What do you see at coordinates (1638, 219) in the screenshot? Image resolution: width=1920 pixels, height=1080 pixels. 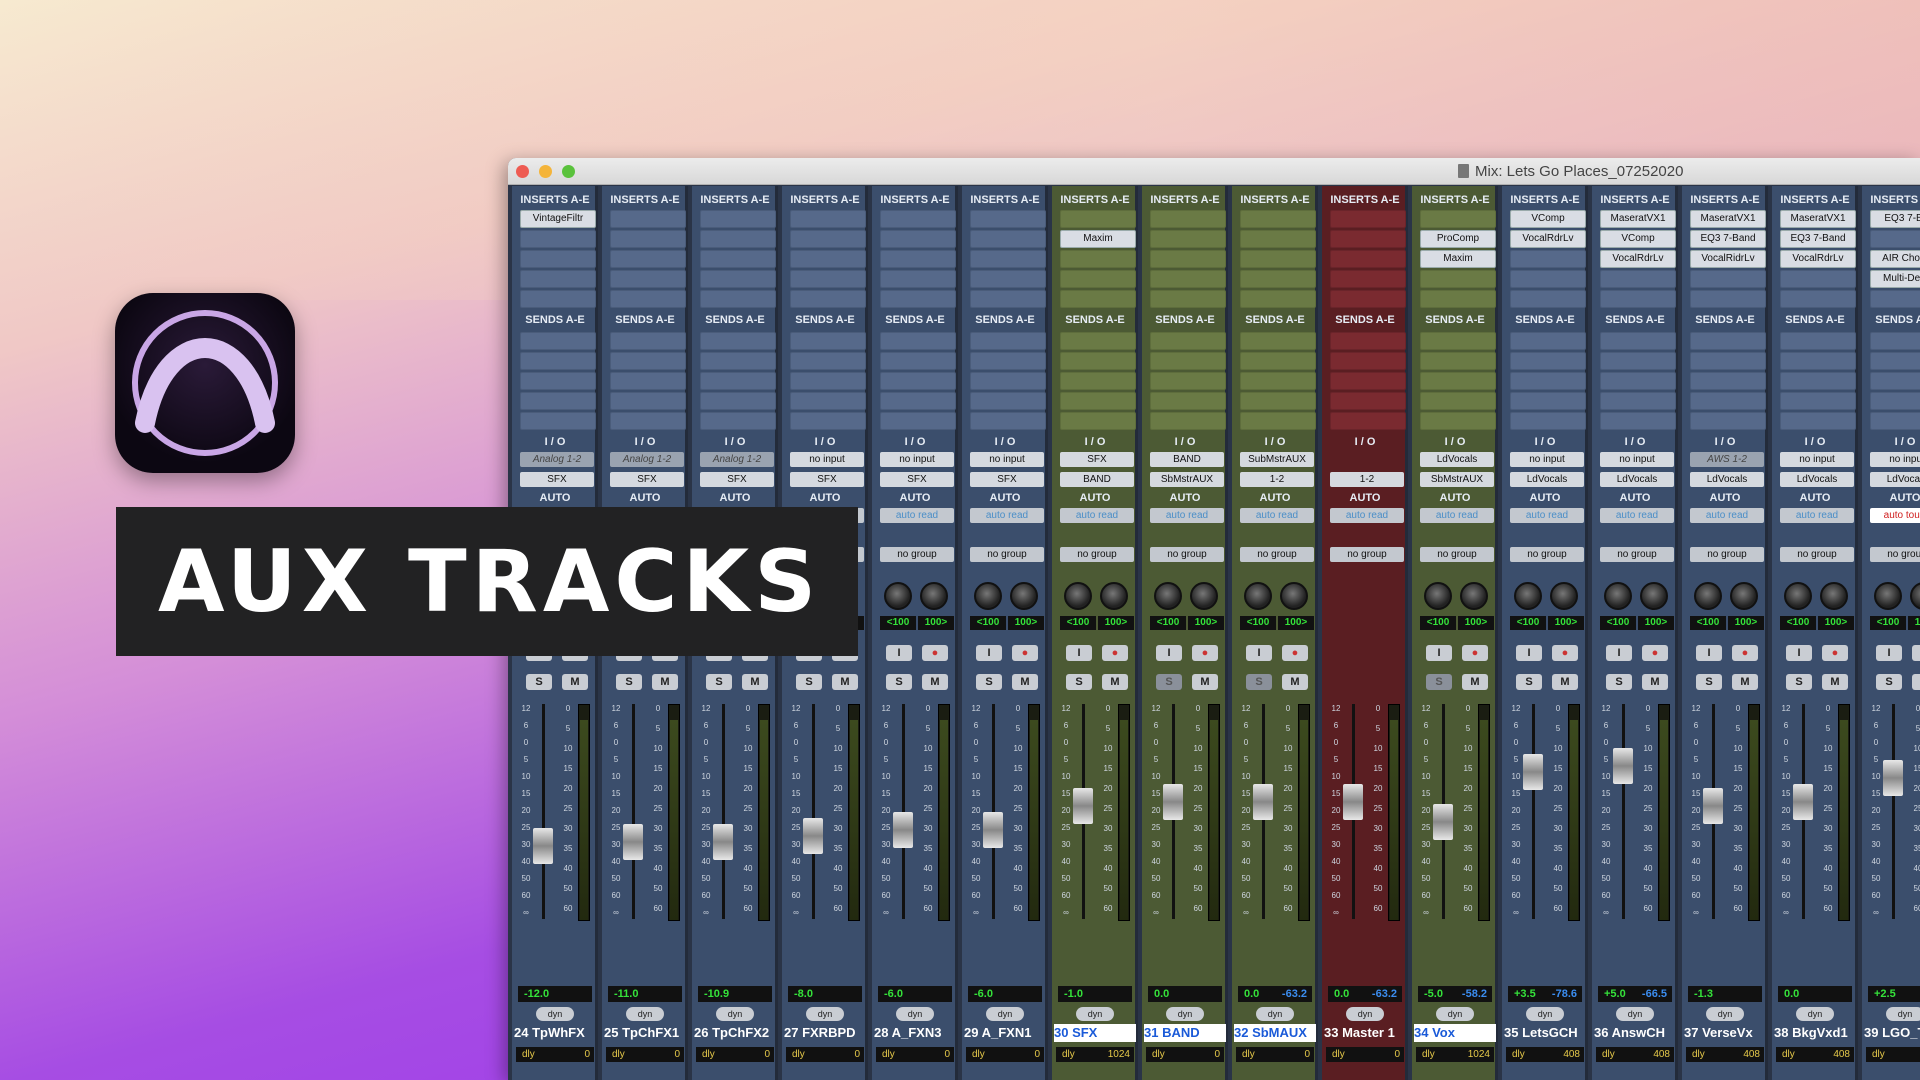 I see `insert-slot: MaseratVX1` at bounding box center [1638, 219].